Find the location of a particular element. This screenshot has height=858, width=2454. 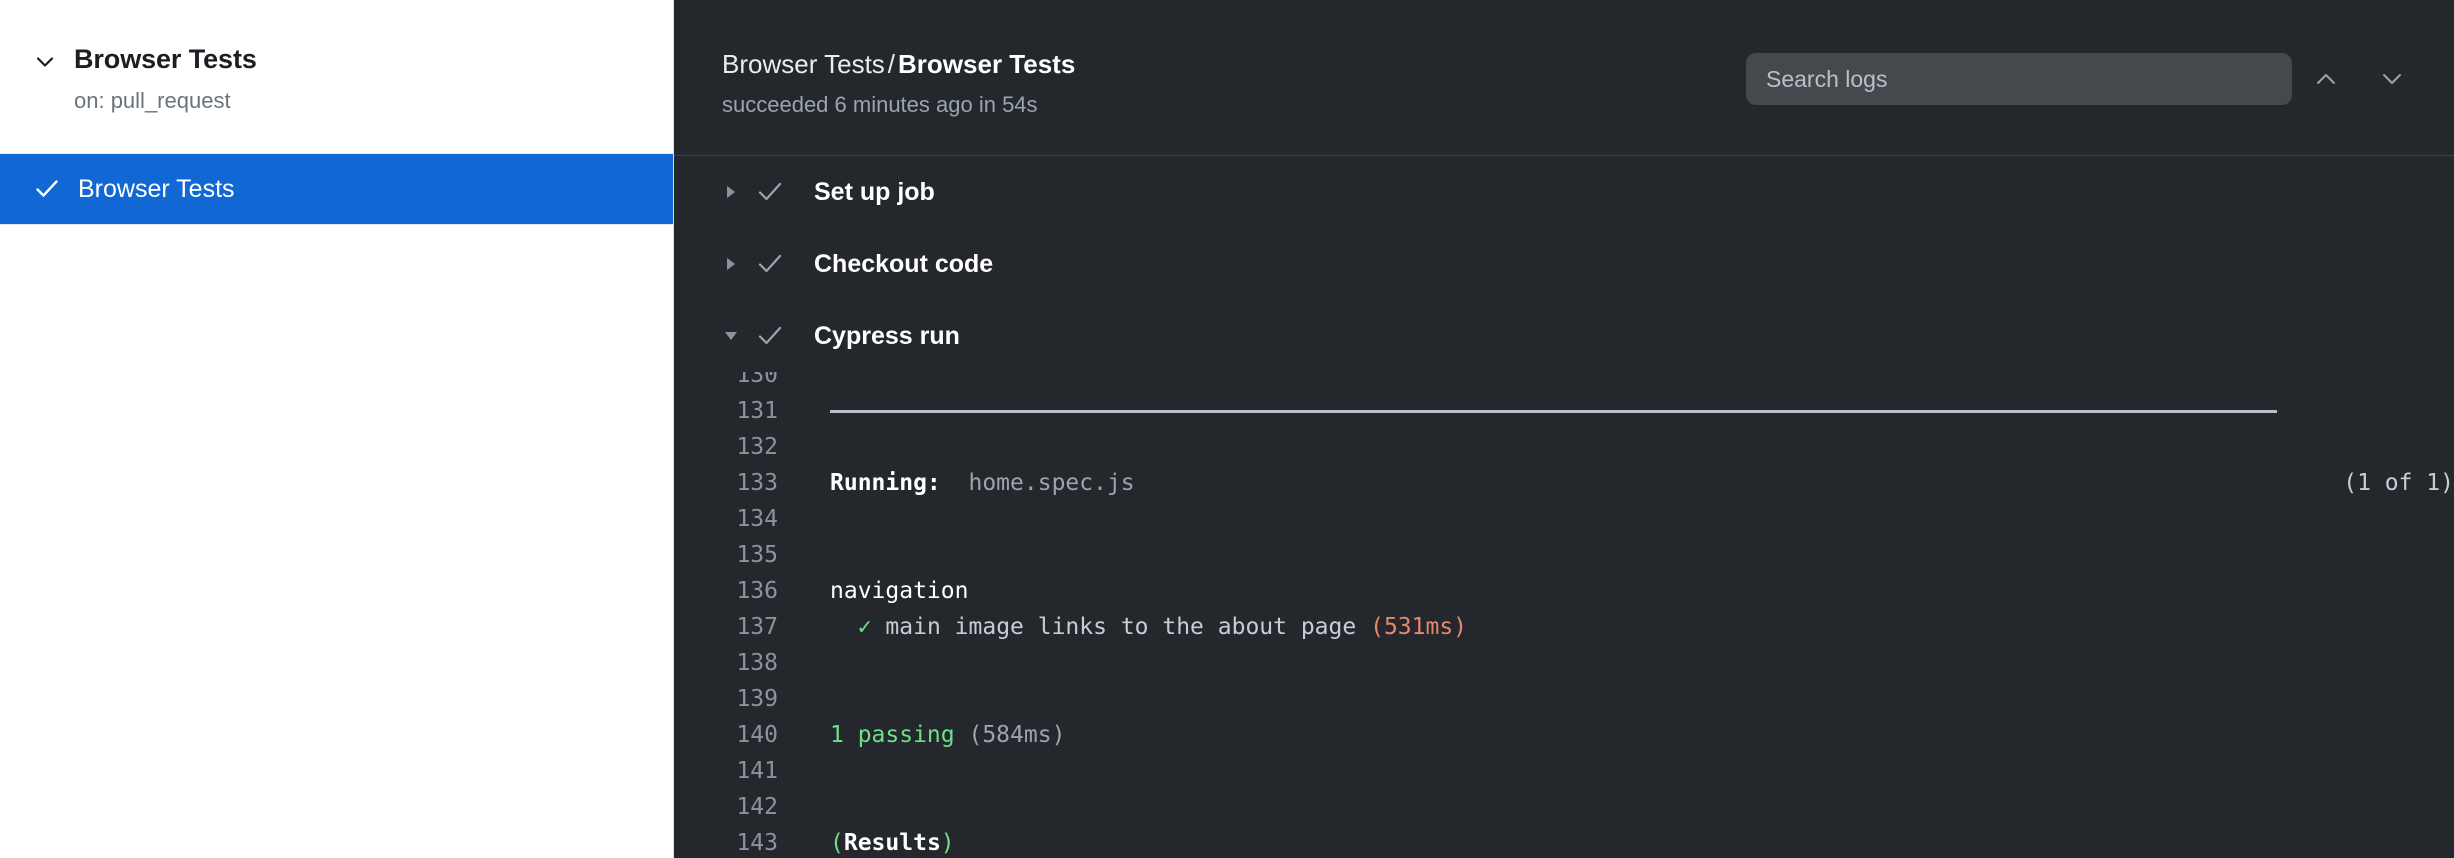

summary-spacer is located at coordinates (962, 735).